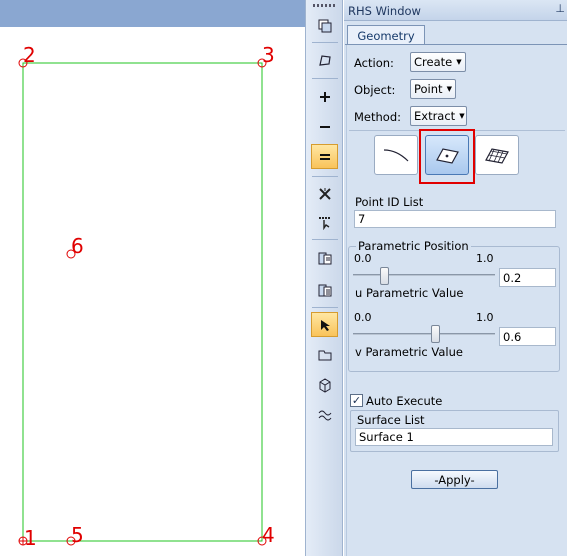 The width and height of the screenshot is (567, 556). I want to click on point-1-label: 1, so click(30, 538).